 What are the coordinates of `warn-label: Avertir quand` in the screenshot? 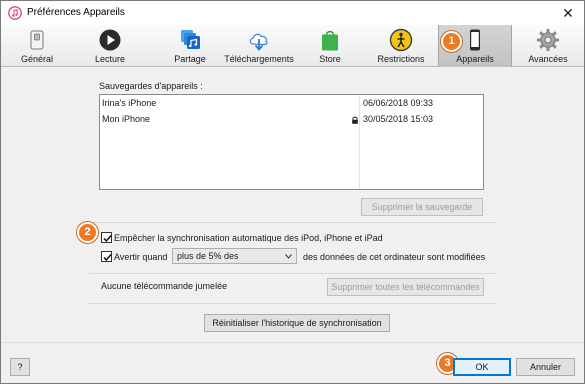 It's located at (141, 257).